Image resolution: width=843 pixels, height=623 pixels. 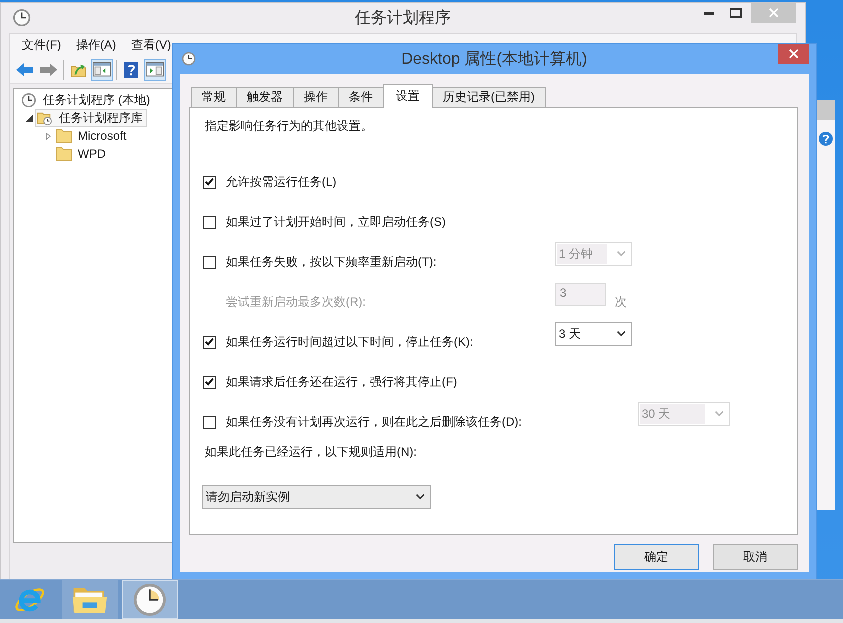 What do you see at coordinates (361, 97) in the screenshot?
I see `tab: 条件` at bounding box center [361, 97].